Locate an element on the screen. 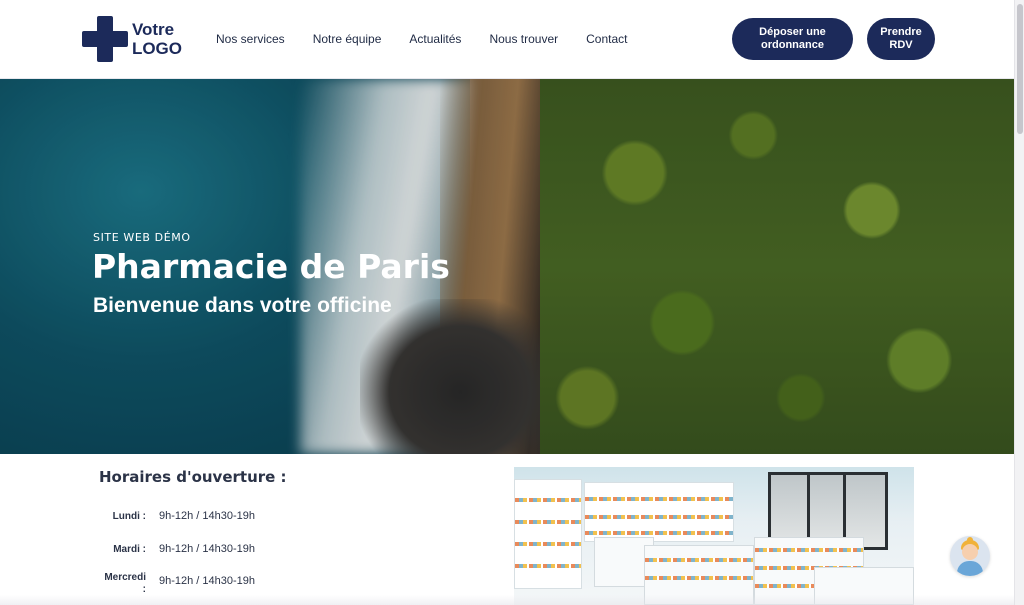 The width and height of the screenshot is (1024, 605). logo-line-2: LOGO is located at coordinates (156, 48).